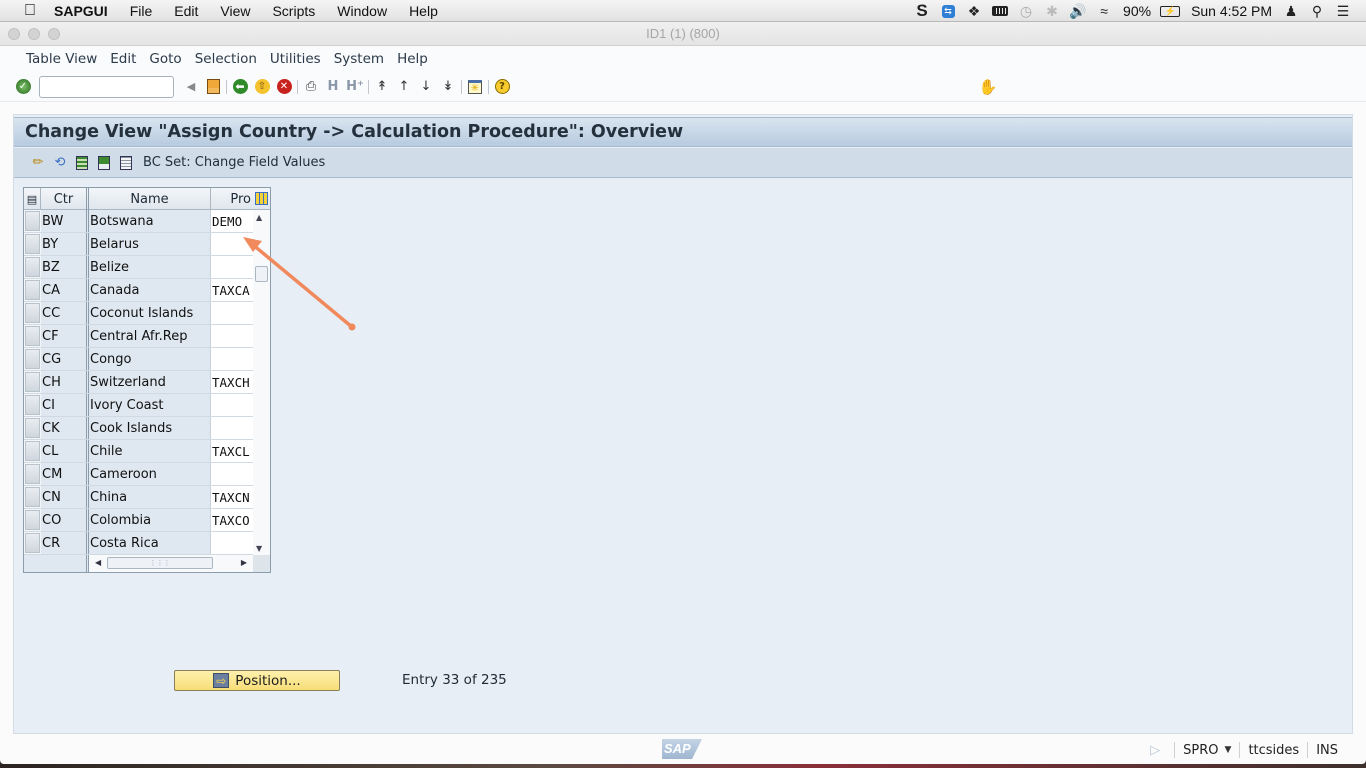 The height and width of the screenshot is (768, 1366). What do you see at coordinates (1327, 750) in the screenshot?
I see `insert-mode: INS` at bounding box center [1327, 750].